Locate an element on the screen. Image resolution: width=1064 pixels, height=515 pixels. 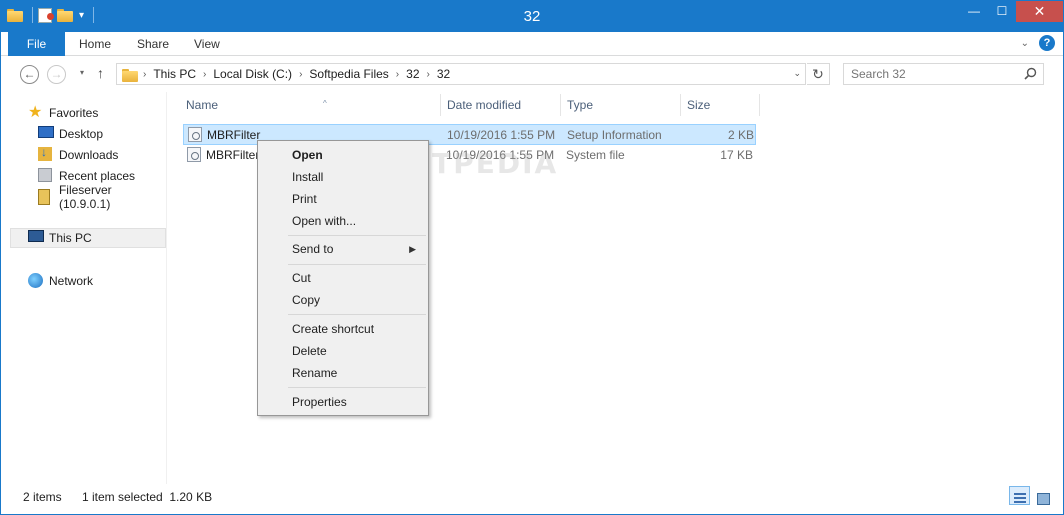
breadcrumb-local-disk: Local Disk (C:) is located at coordinates (252, 74).